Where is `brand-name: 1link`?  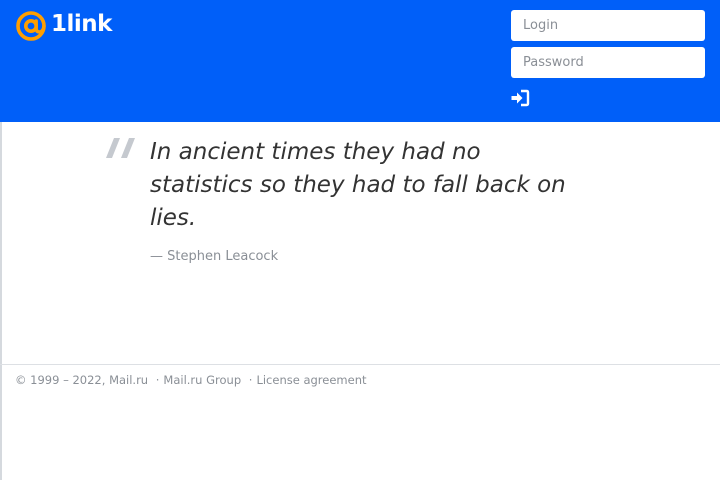
brand-name: 1link is located at coordinates (81, 24).